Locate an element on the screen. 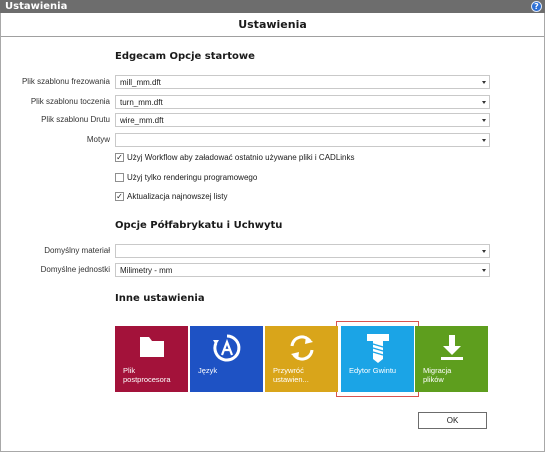  default-material-label: Domyślny materiał is located at coordinates (77, 250).